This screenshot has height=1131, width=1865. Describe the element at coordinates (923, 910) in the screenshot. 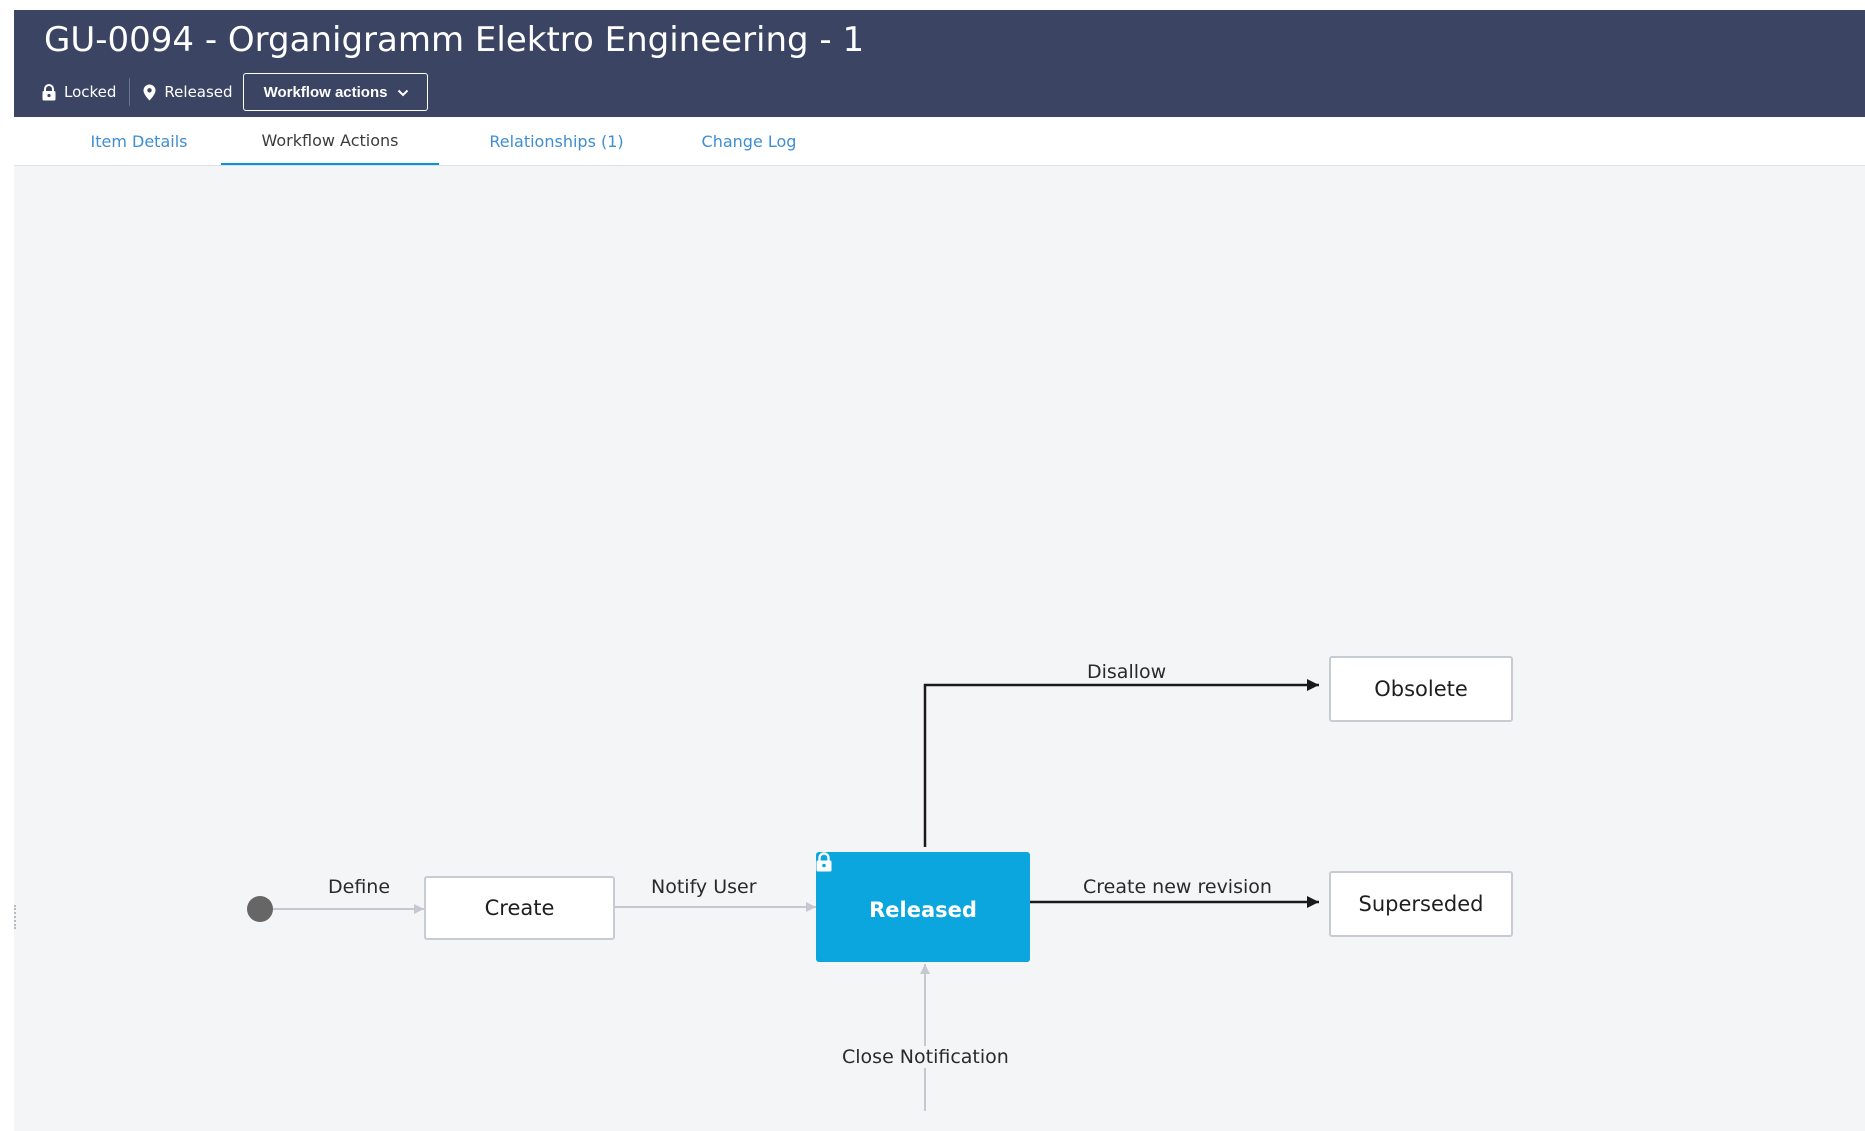

I see `state-released-label: Released` at that location.